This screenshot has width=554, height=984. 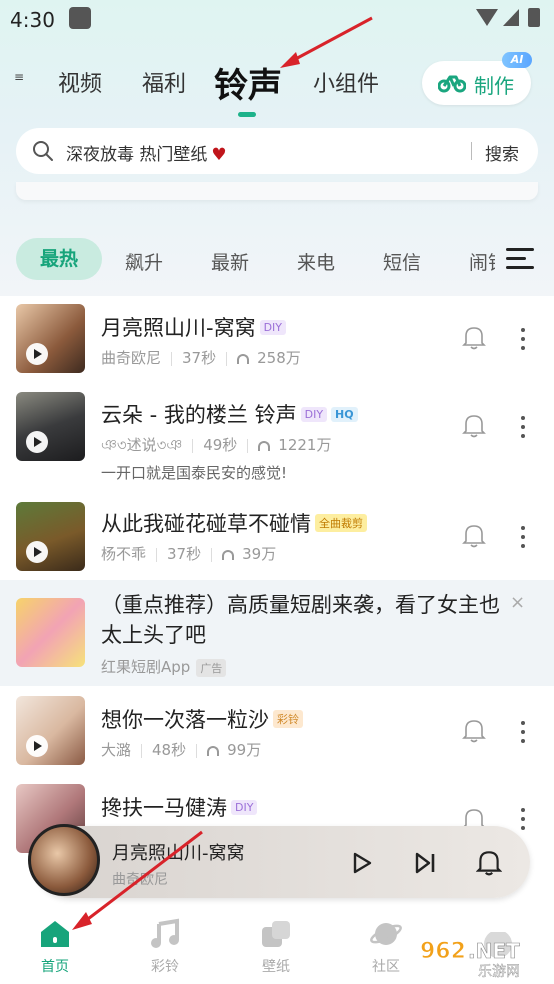 I want to click on set-ringtone-bell-icon, so click(x=489, y=862).